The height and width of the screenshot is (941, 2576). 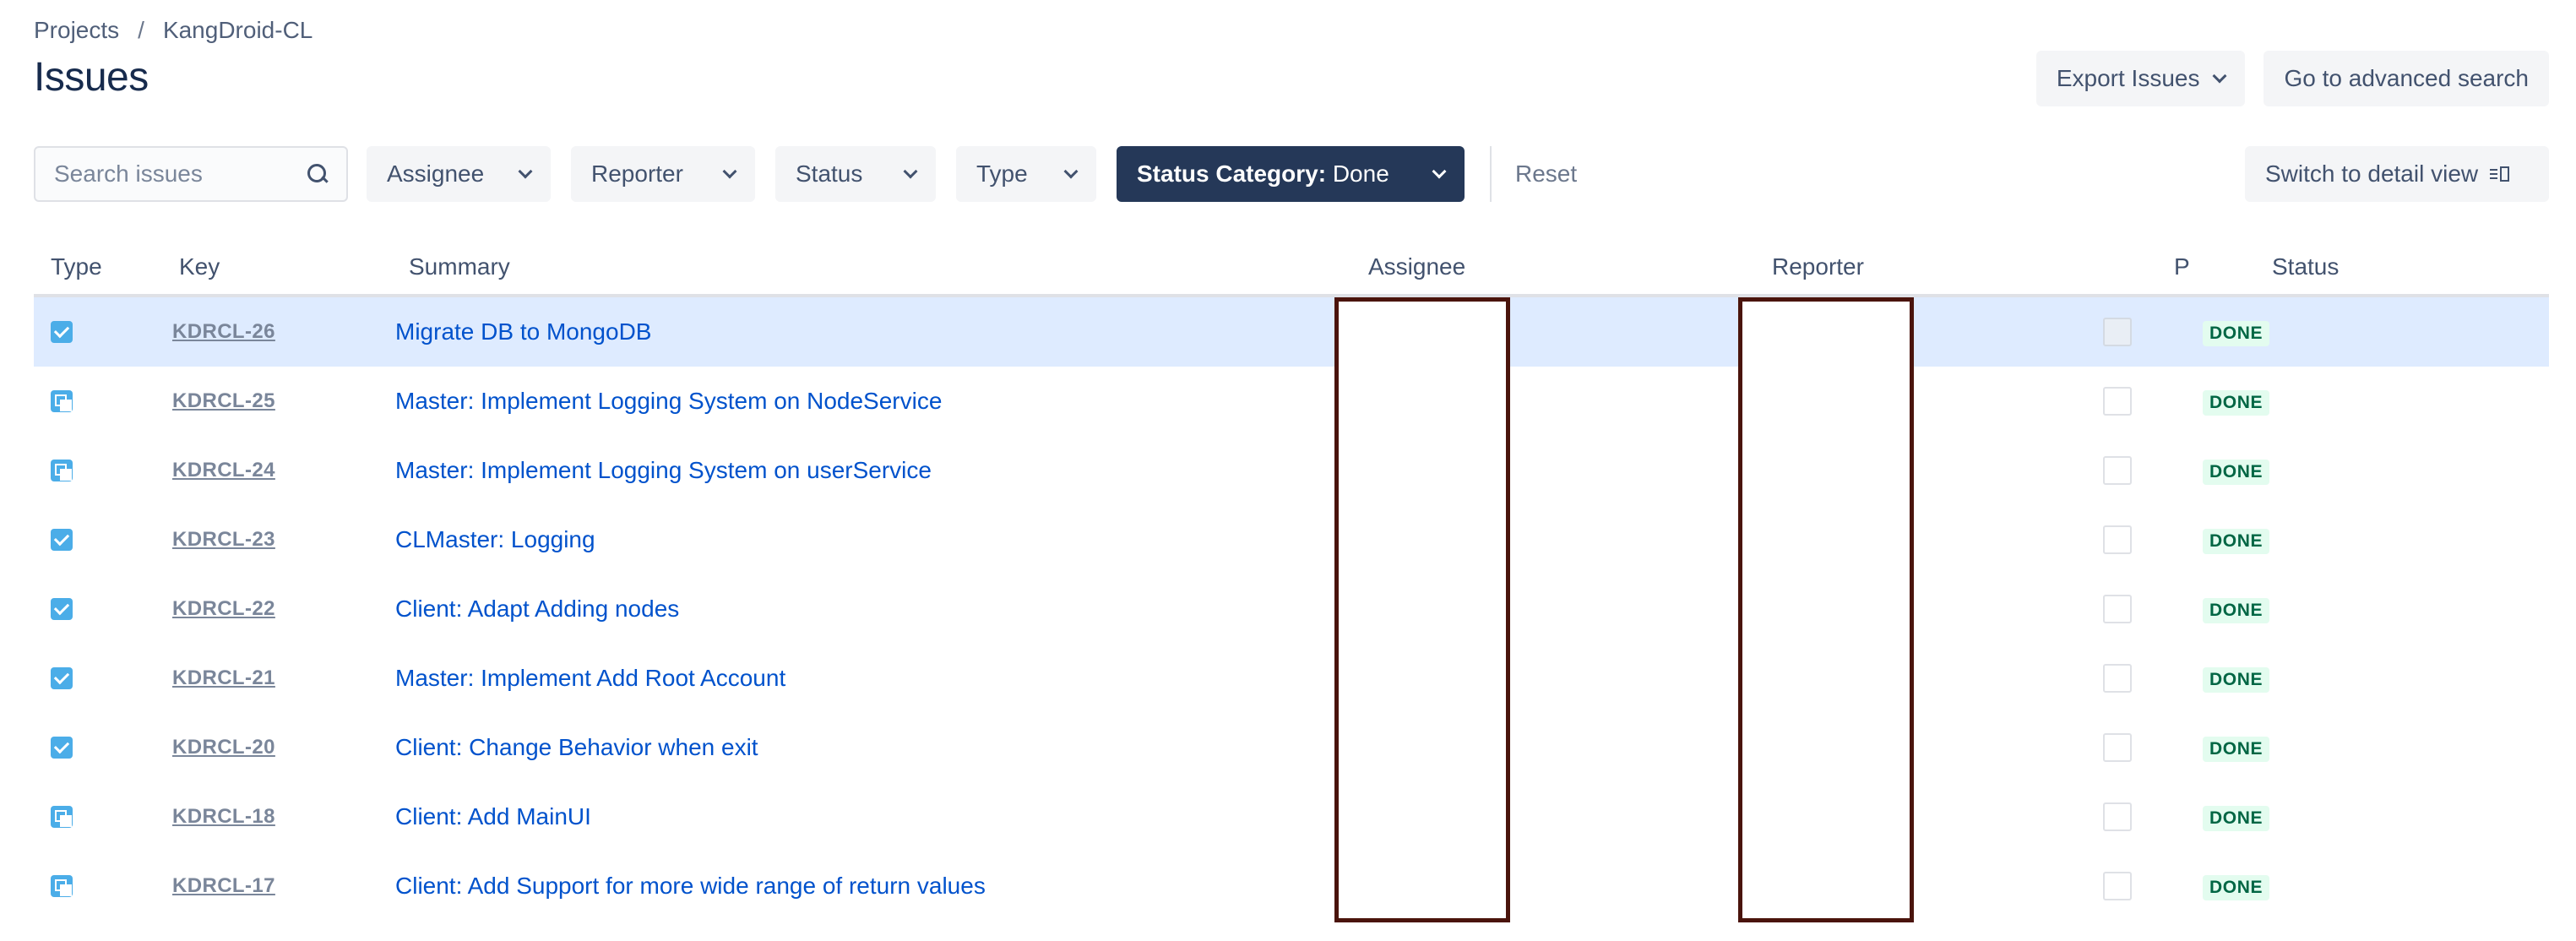 I want to click on status-filter-button: Status, so click(x=855, y=174).